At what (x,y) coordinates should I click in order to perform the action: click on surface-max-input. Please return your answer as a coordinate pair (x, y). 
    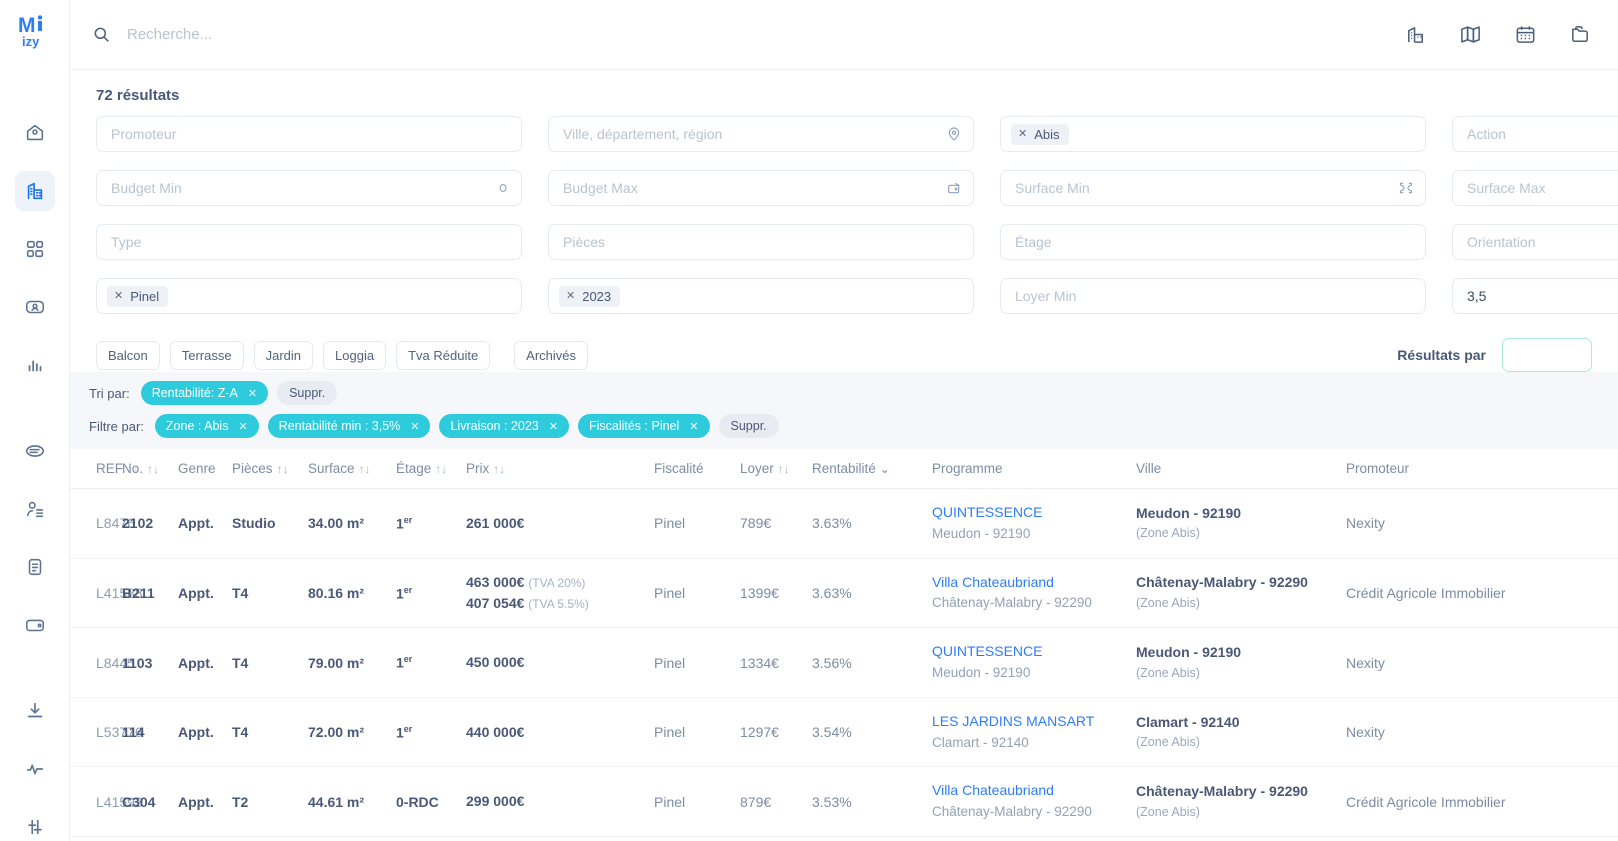
    Looking at the image, I should click on (1535, 188).